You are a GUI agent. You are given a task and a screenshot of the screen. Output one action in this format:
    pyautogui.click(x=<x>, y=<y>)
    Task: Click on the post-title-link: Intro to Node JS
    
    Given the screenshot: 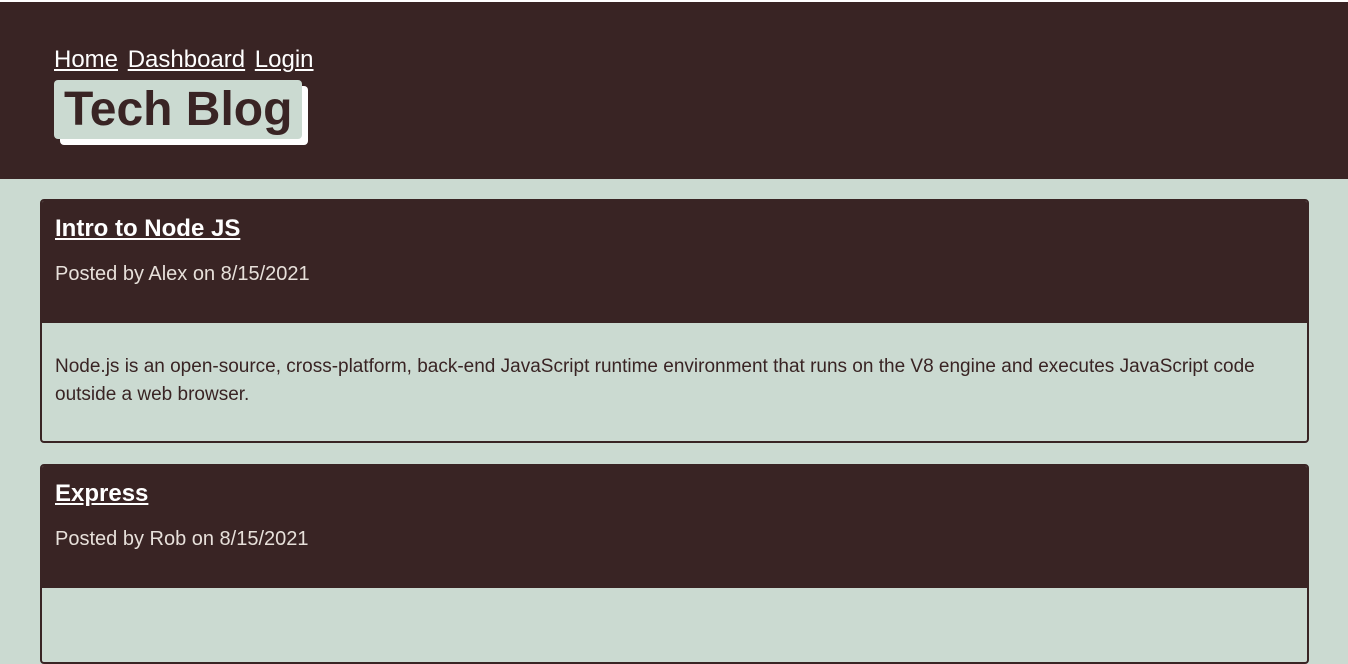 What is the action you would take?
    pyautogui.click(x=147, y=229)
    